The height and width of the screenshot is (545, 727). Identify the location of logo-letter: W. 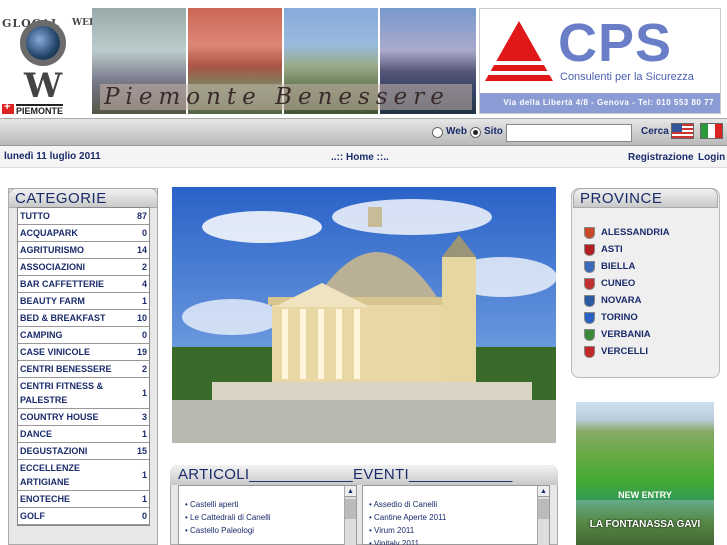
(43, 86).